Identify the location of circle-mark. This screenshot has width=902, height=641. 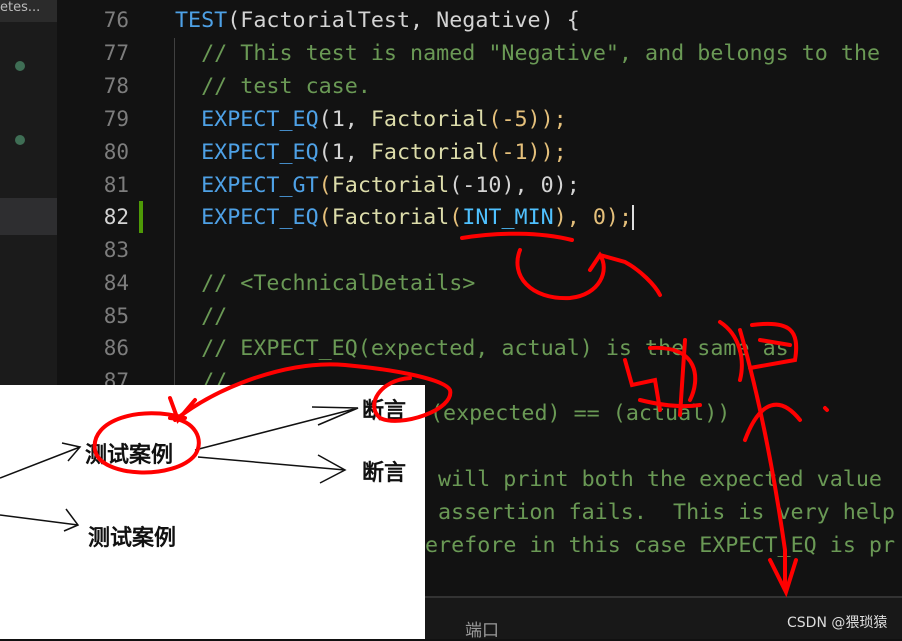
(146, 443).